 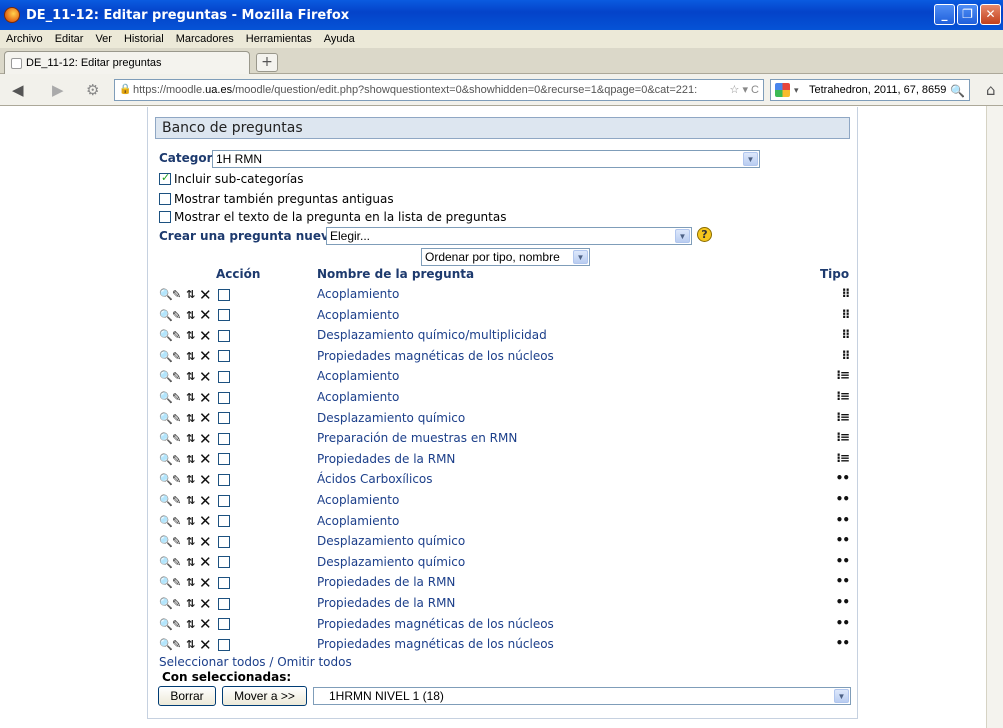 What do you see at coordinates (991, 90) in the screenshot?
I see `home-icon: ⌂` at bounding box center [991, 90].